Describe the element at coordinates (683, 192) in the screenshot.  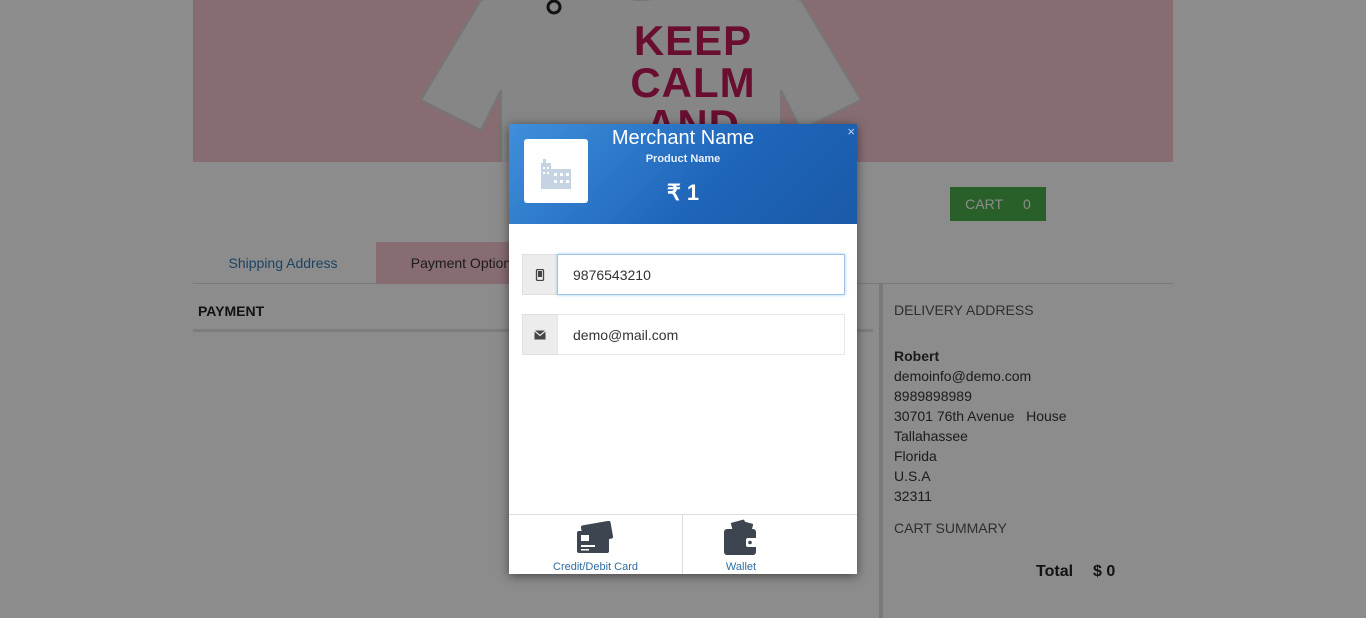
I see `payment-amount: ₹ 1` at that location.